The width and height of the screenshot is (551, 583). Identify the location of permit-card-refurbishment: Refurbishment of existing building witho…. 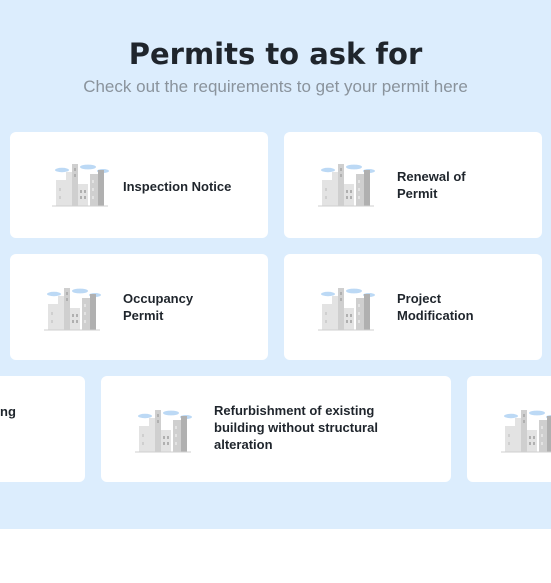
(276, 429).